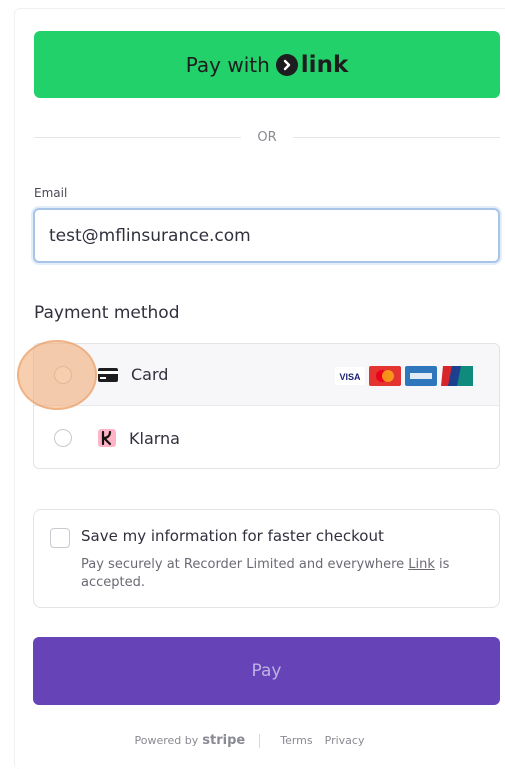 The height and width of the screenshot is (769, 505). Describe the element at coordinates (260, 740) in the screenshot. I see `footer-separator` at that location.